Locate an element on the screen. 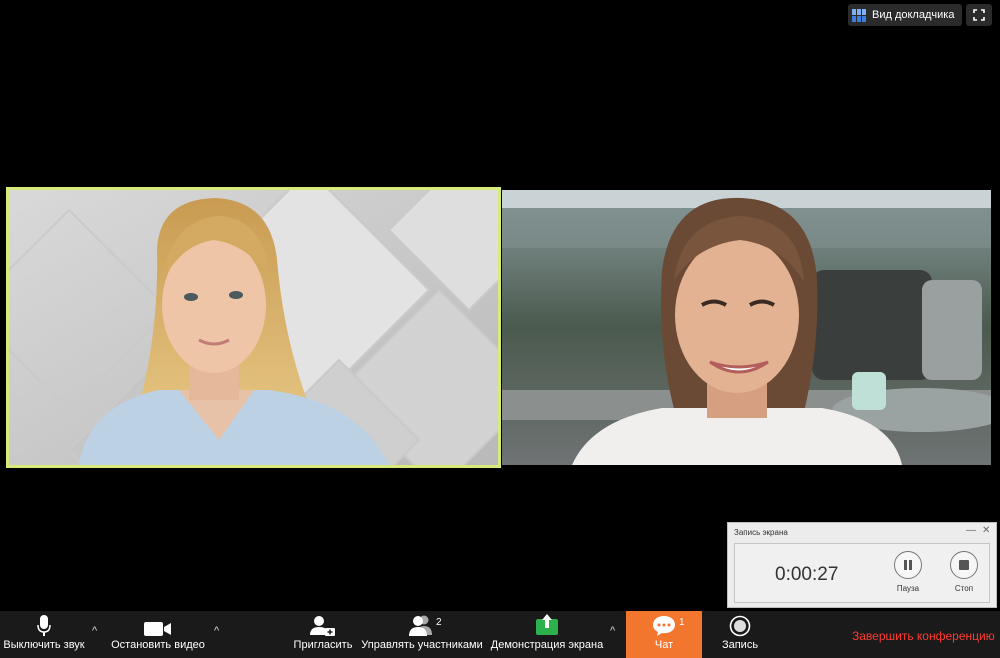 This screenshot has width=1000, height=658. stop-recording-button: Стоп is located at coordinates (964, 572).